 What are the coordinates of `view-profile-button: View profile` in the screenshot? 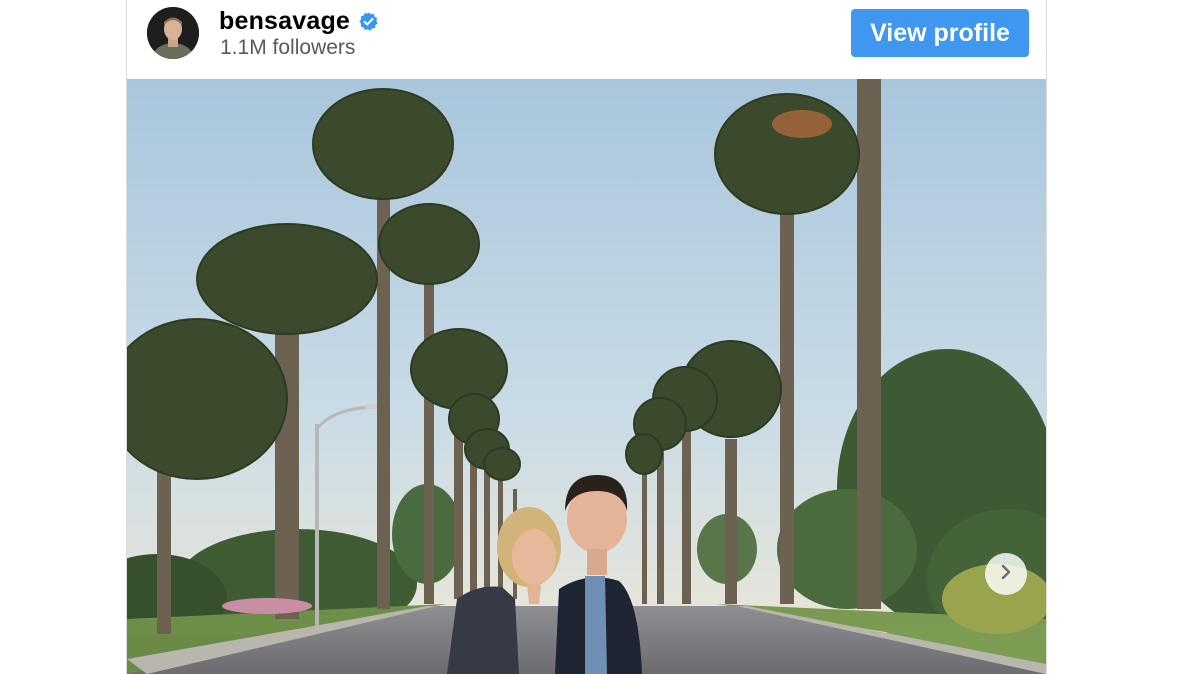 It's located at (940, 33).